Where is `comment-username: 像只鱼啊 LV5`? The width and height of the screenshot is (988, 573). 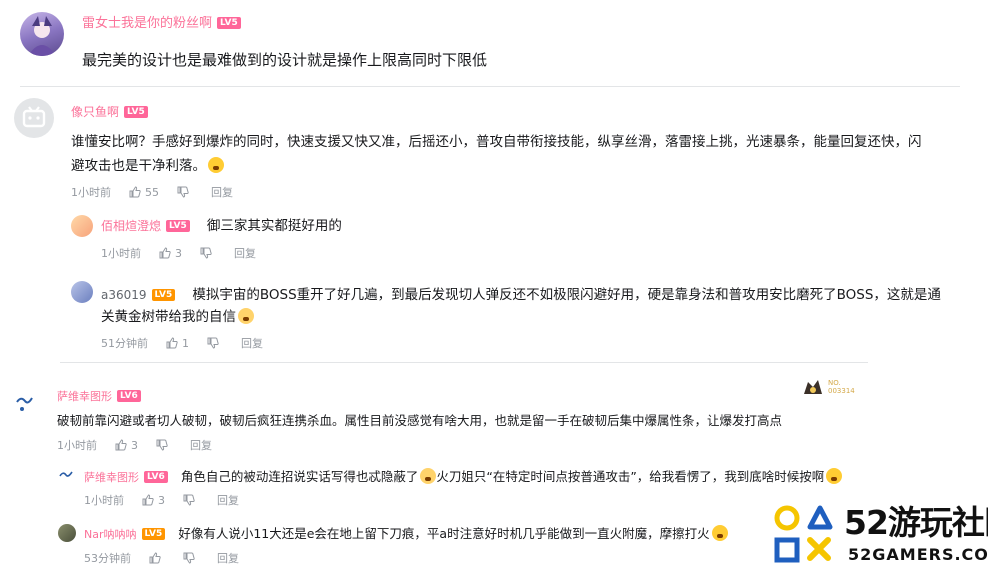
comment-username: 像只鱼啊 LV5 is located at coordinates (109, 110).